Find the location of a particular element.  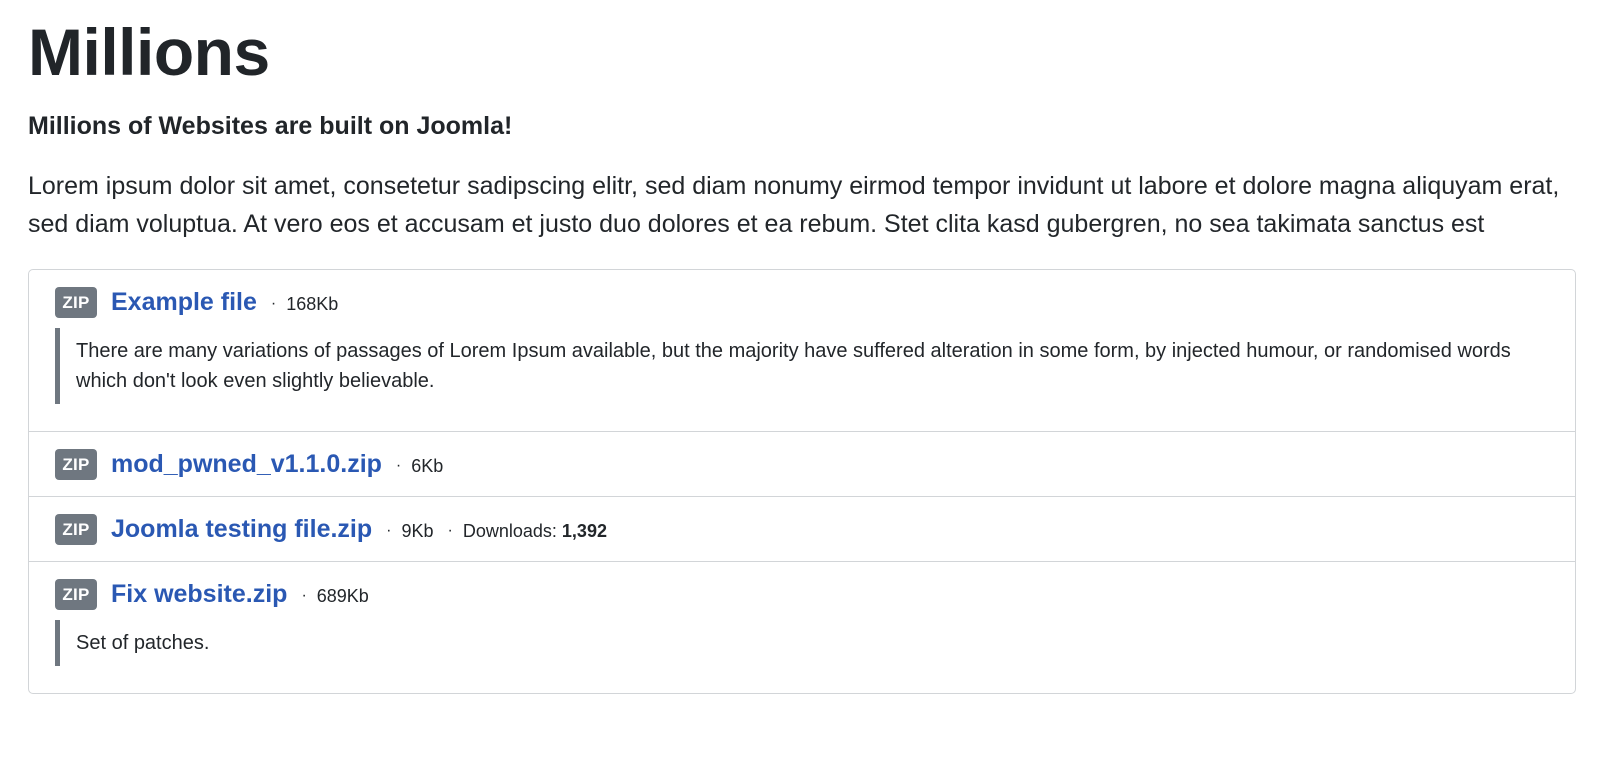

file-size: 9Kb is located at coordinates (417, 530).